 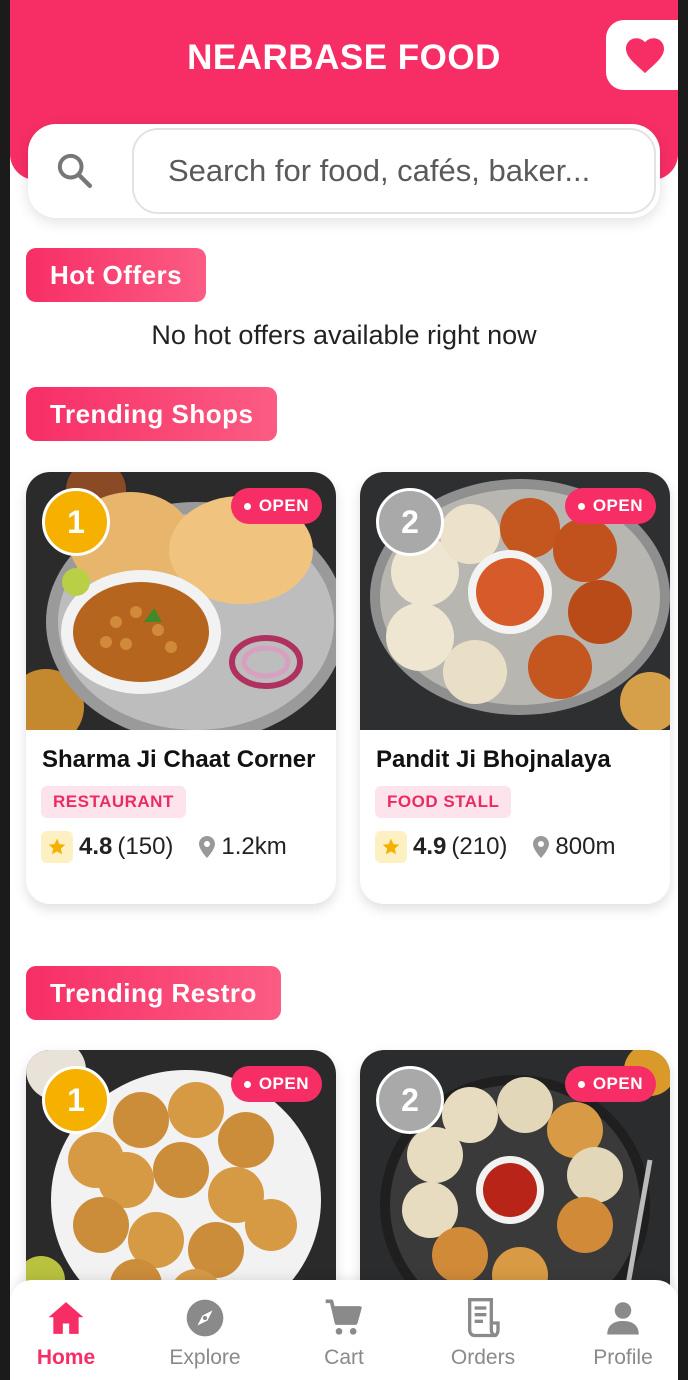 I want to click on search-bar, so click(x=344, y=171).